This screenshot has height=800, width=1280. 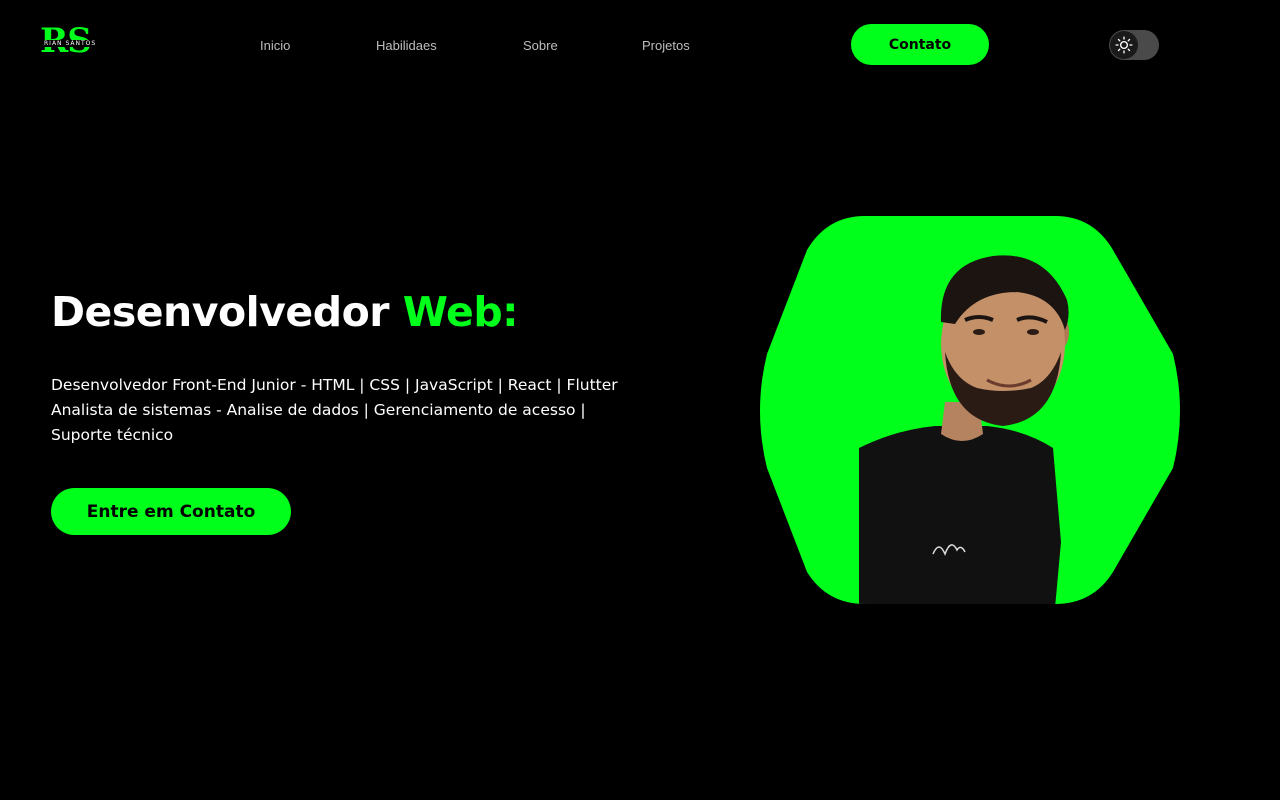 I want to click on logo-subtitle: RIAN SANTOS, so click(x=70, y=43).